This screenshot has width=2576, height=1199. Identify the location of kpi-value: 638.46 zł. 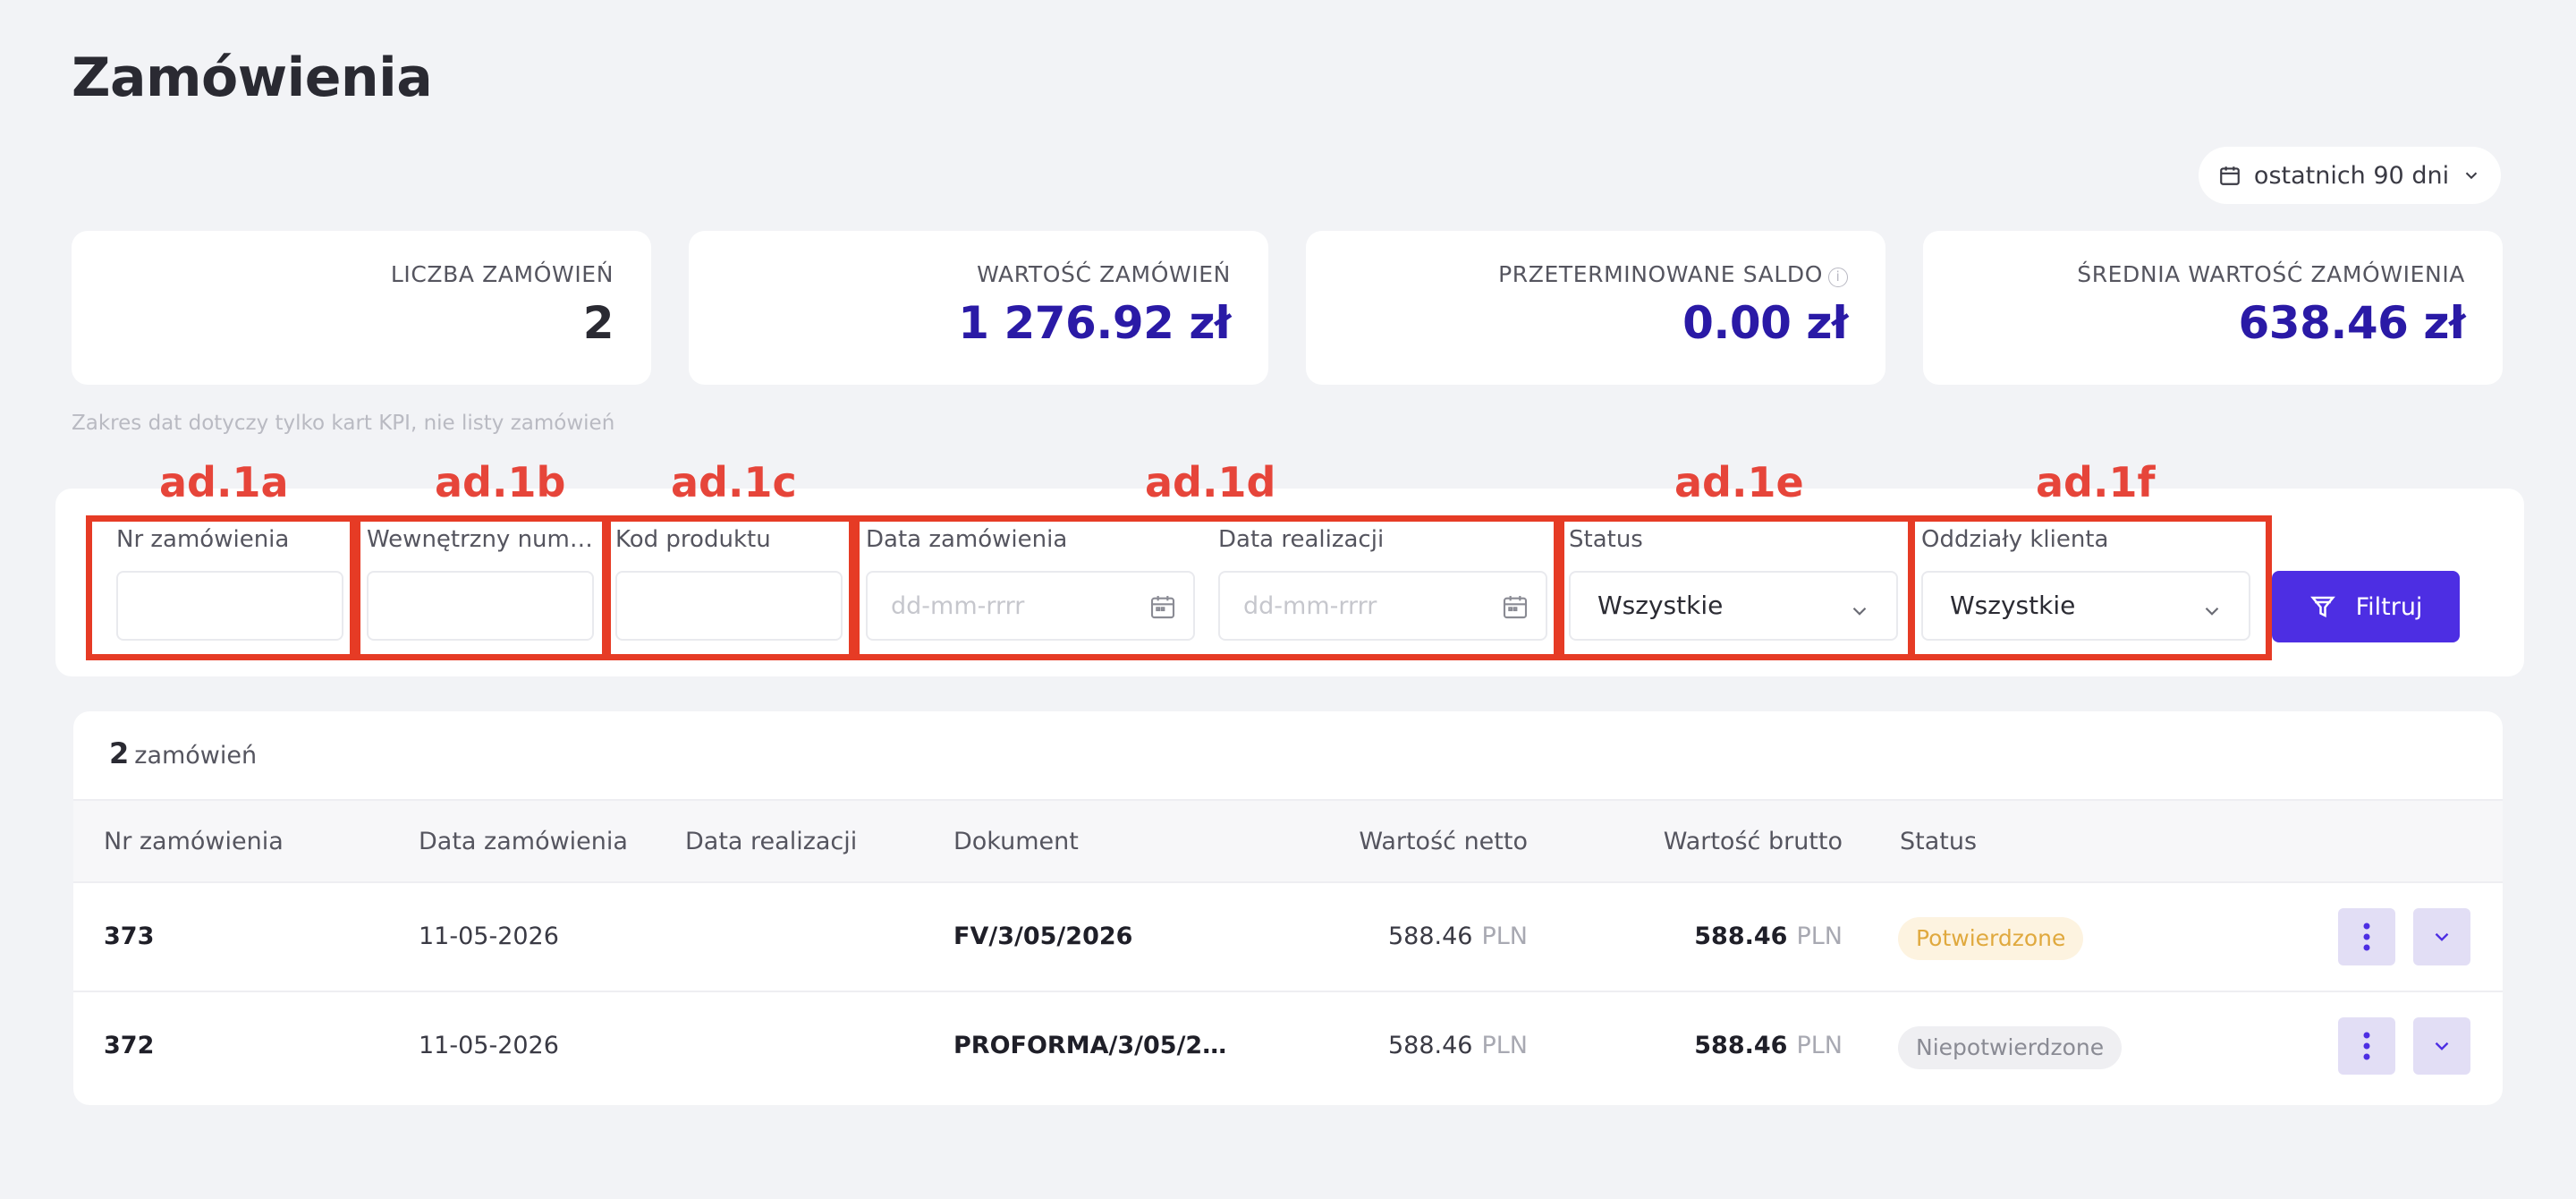
(2351, 323).